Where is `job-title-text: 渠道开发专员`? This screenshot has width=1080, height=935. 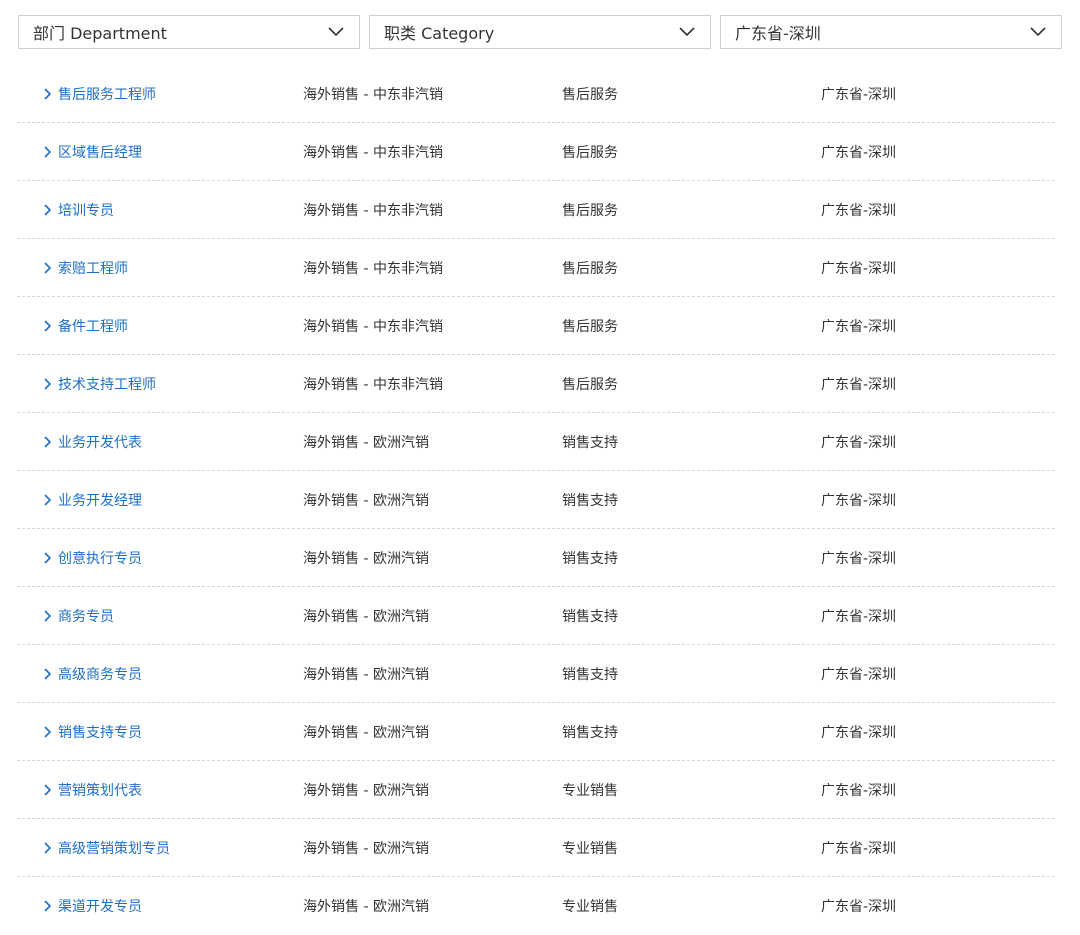 job-title-text: 渠道开发专员 is located at coordinates (100, 907).